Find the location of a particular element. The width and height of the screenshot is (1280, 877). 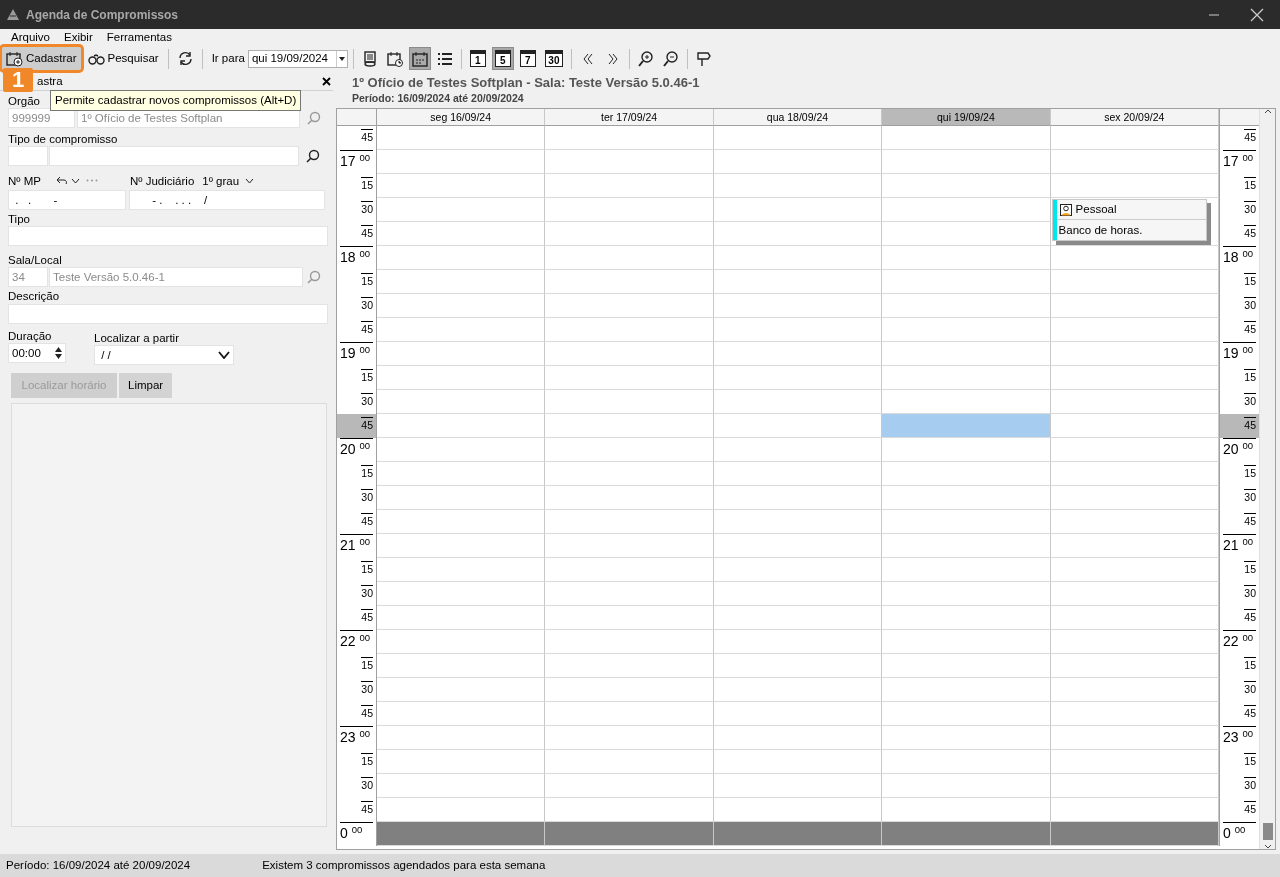

undo-icon is located at coordinates (61, 181).